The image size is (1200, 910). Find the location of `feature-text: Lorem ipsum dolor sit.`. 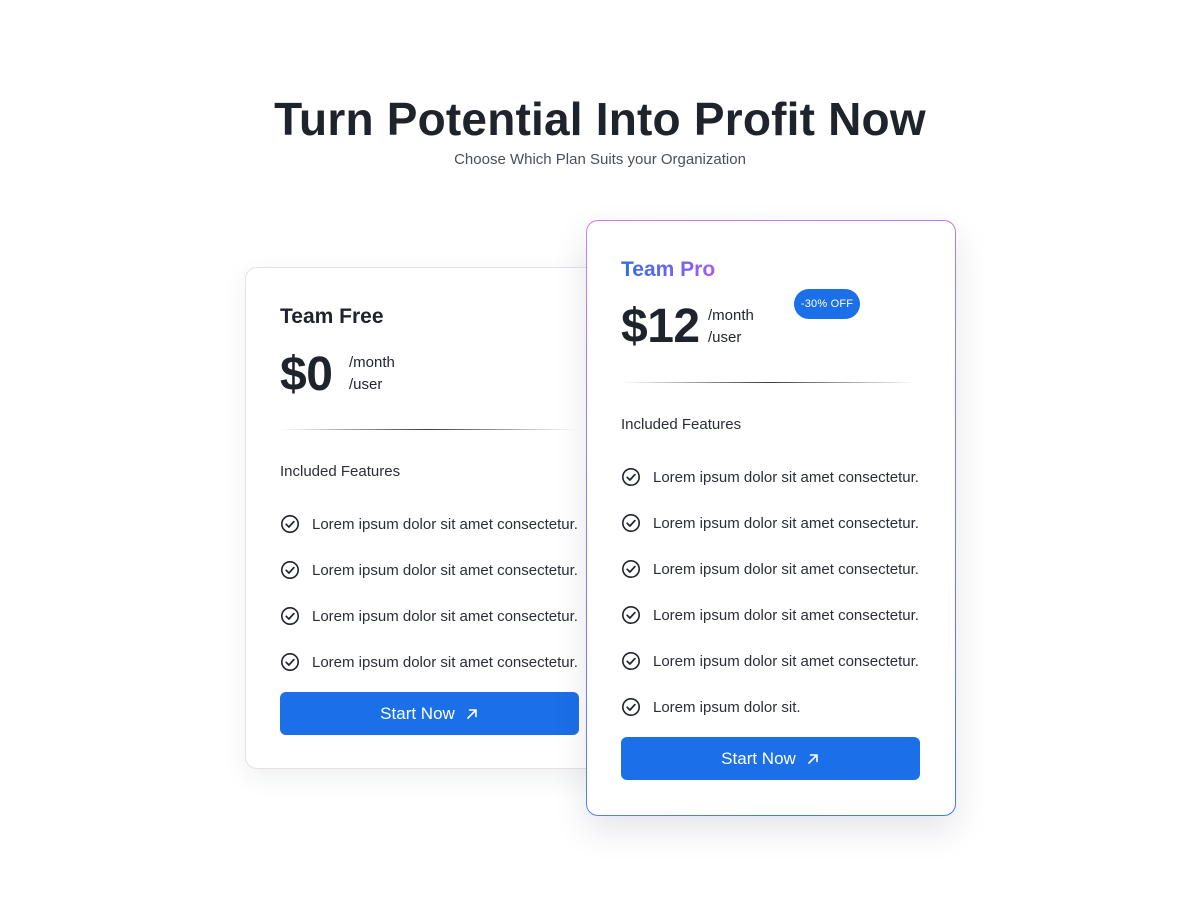

feature-text: Lorem ipsum dolor sit. is located at coordinates (727, 707).